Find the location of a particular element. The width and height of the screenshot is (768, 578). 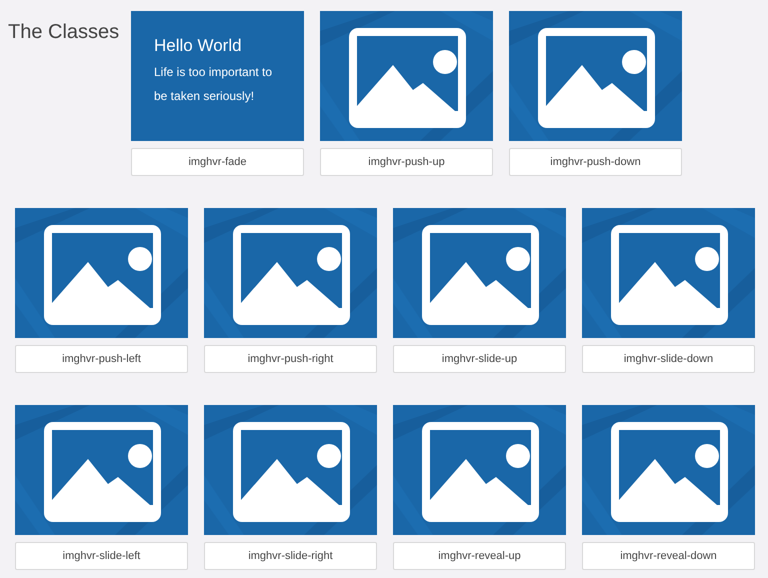

class-name-label: imghvr-reveal-up is located at coordinates (479, 556).